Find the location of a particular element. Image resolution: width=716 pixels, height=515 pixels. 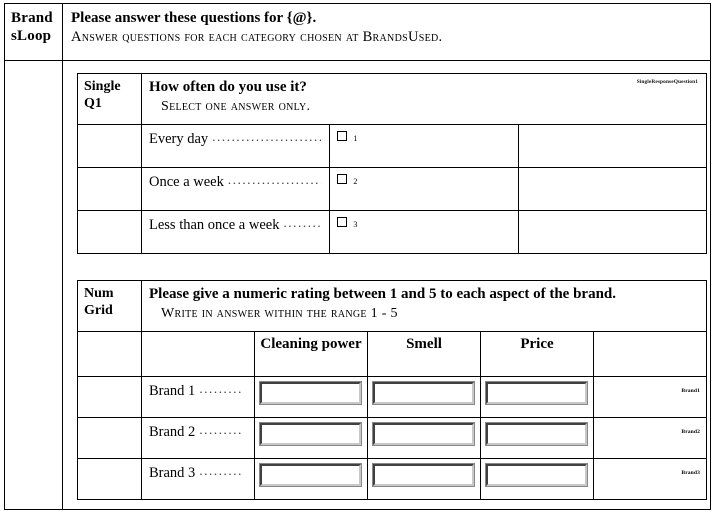

loop-label-line1: Brand is located at coordinates (32, 18).